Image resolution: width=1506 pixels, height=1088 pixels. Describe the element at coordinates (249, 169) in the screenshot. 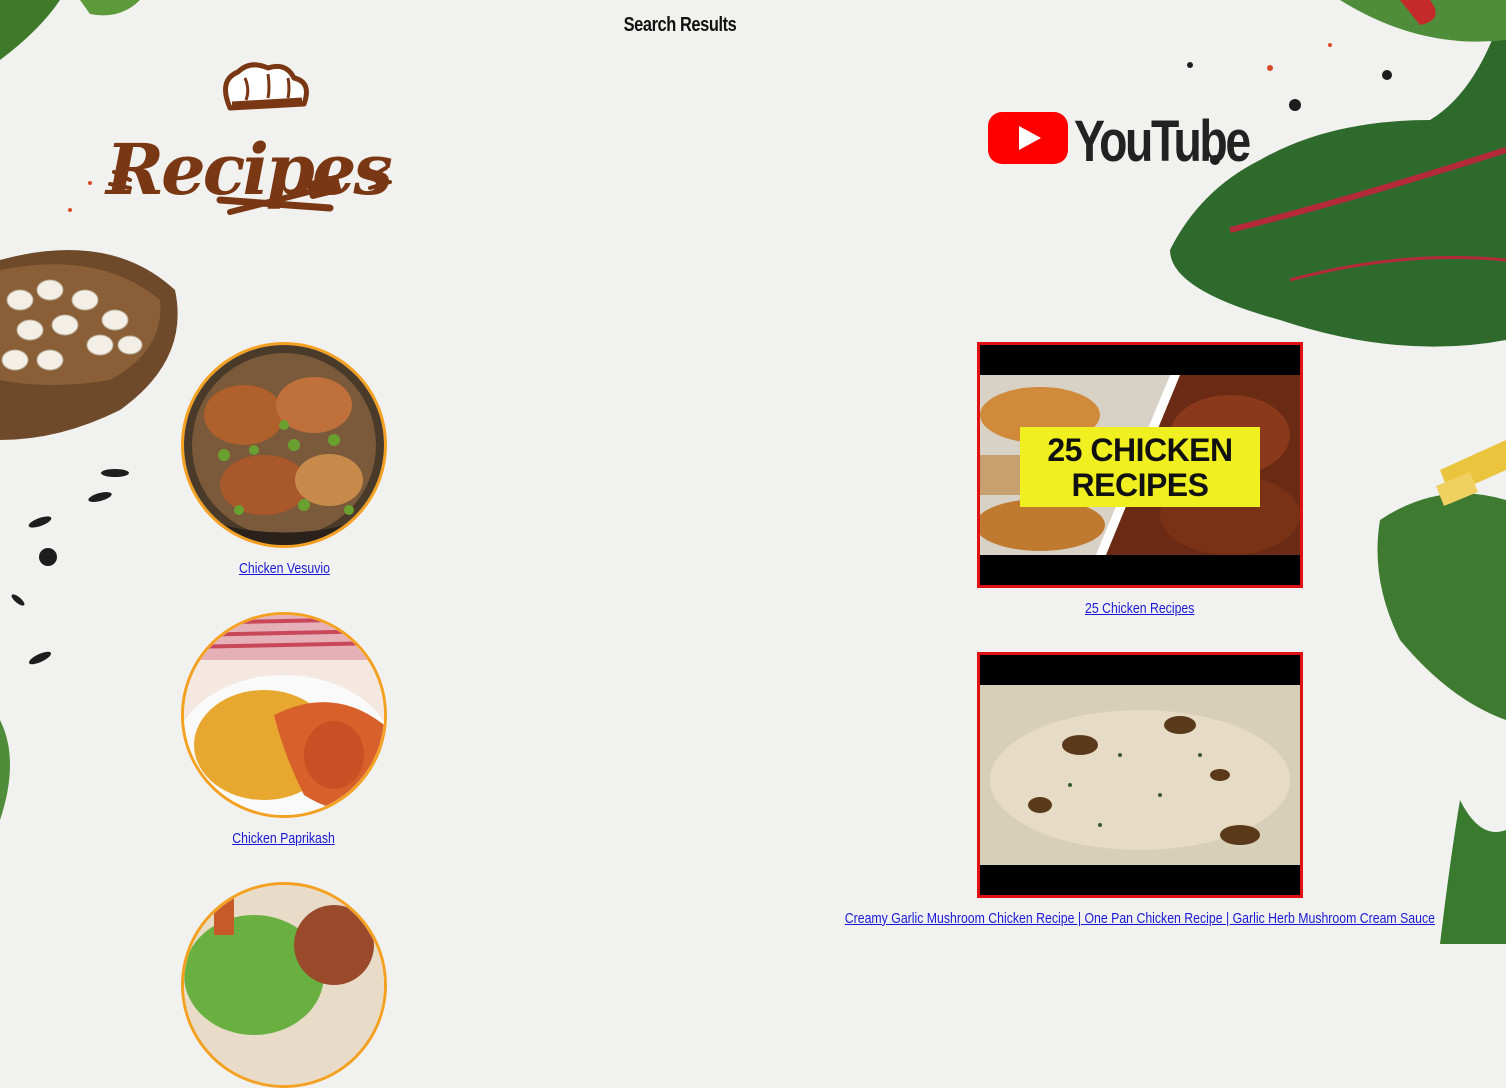

I see `recipes-logo-text: Recipes` at that location.